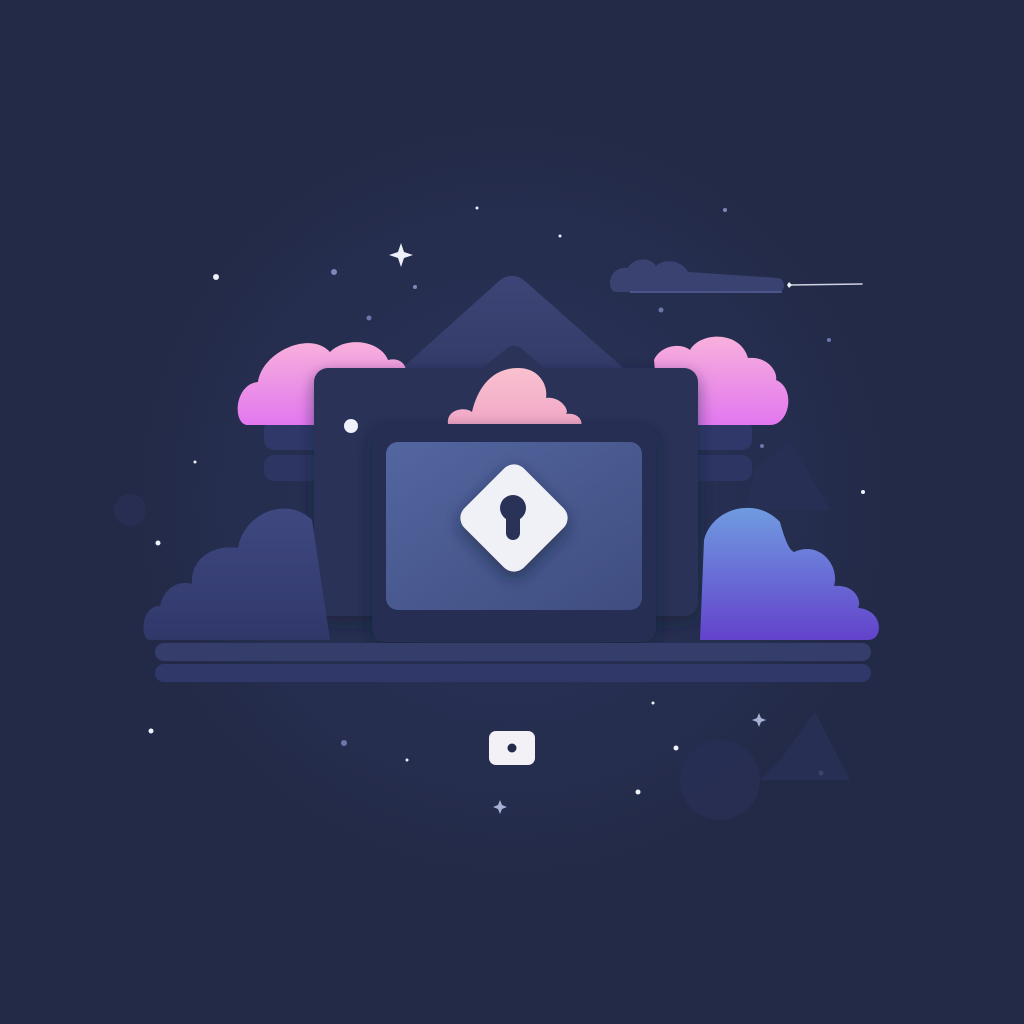 This screenshot has width=1024, height=1024. I want to click on camera-dot-icon, so click(512, 748).